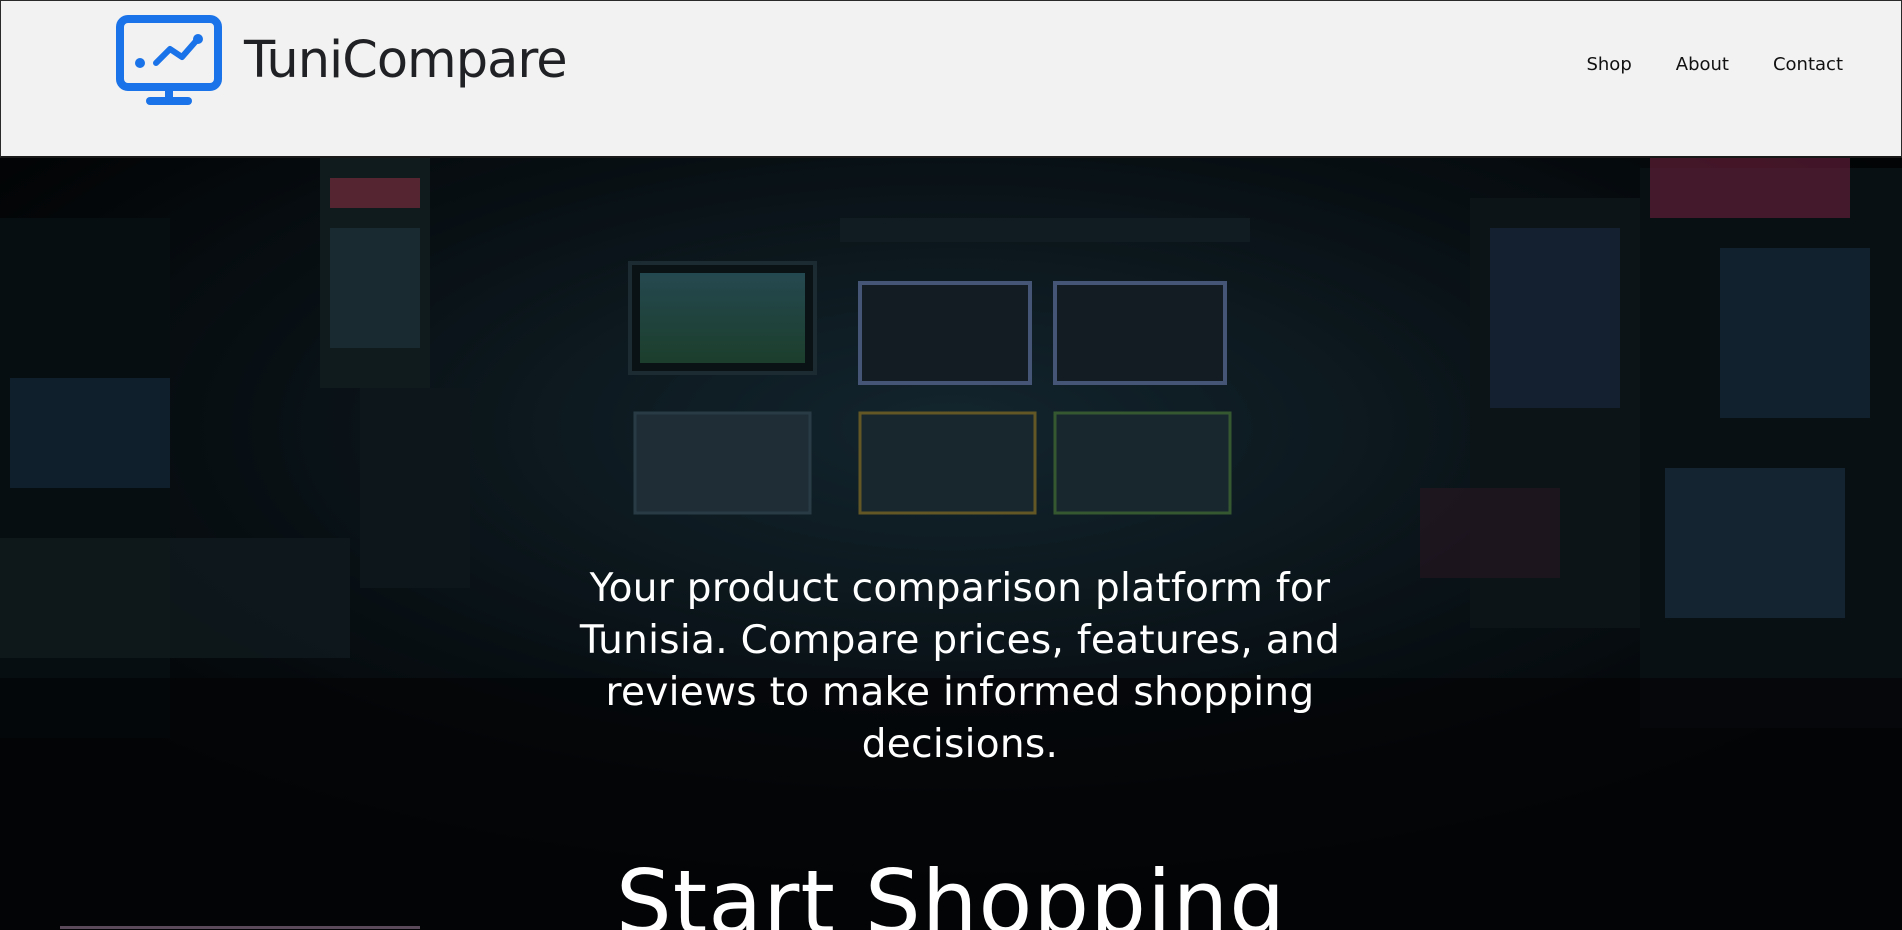  What do you see at coordinates (169, 60) in the screenshot?
I see `monitor-chart-icon` at bounding box center [169, 60].